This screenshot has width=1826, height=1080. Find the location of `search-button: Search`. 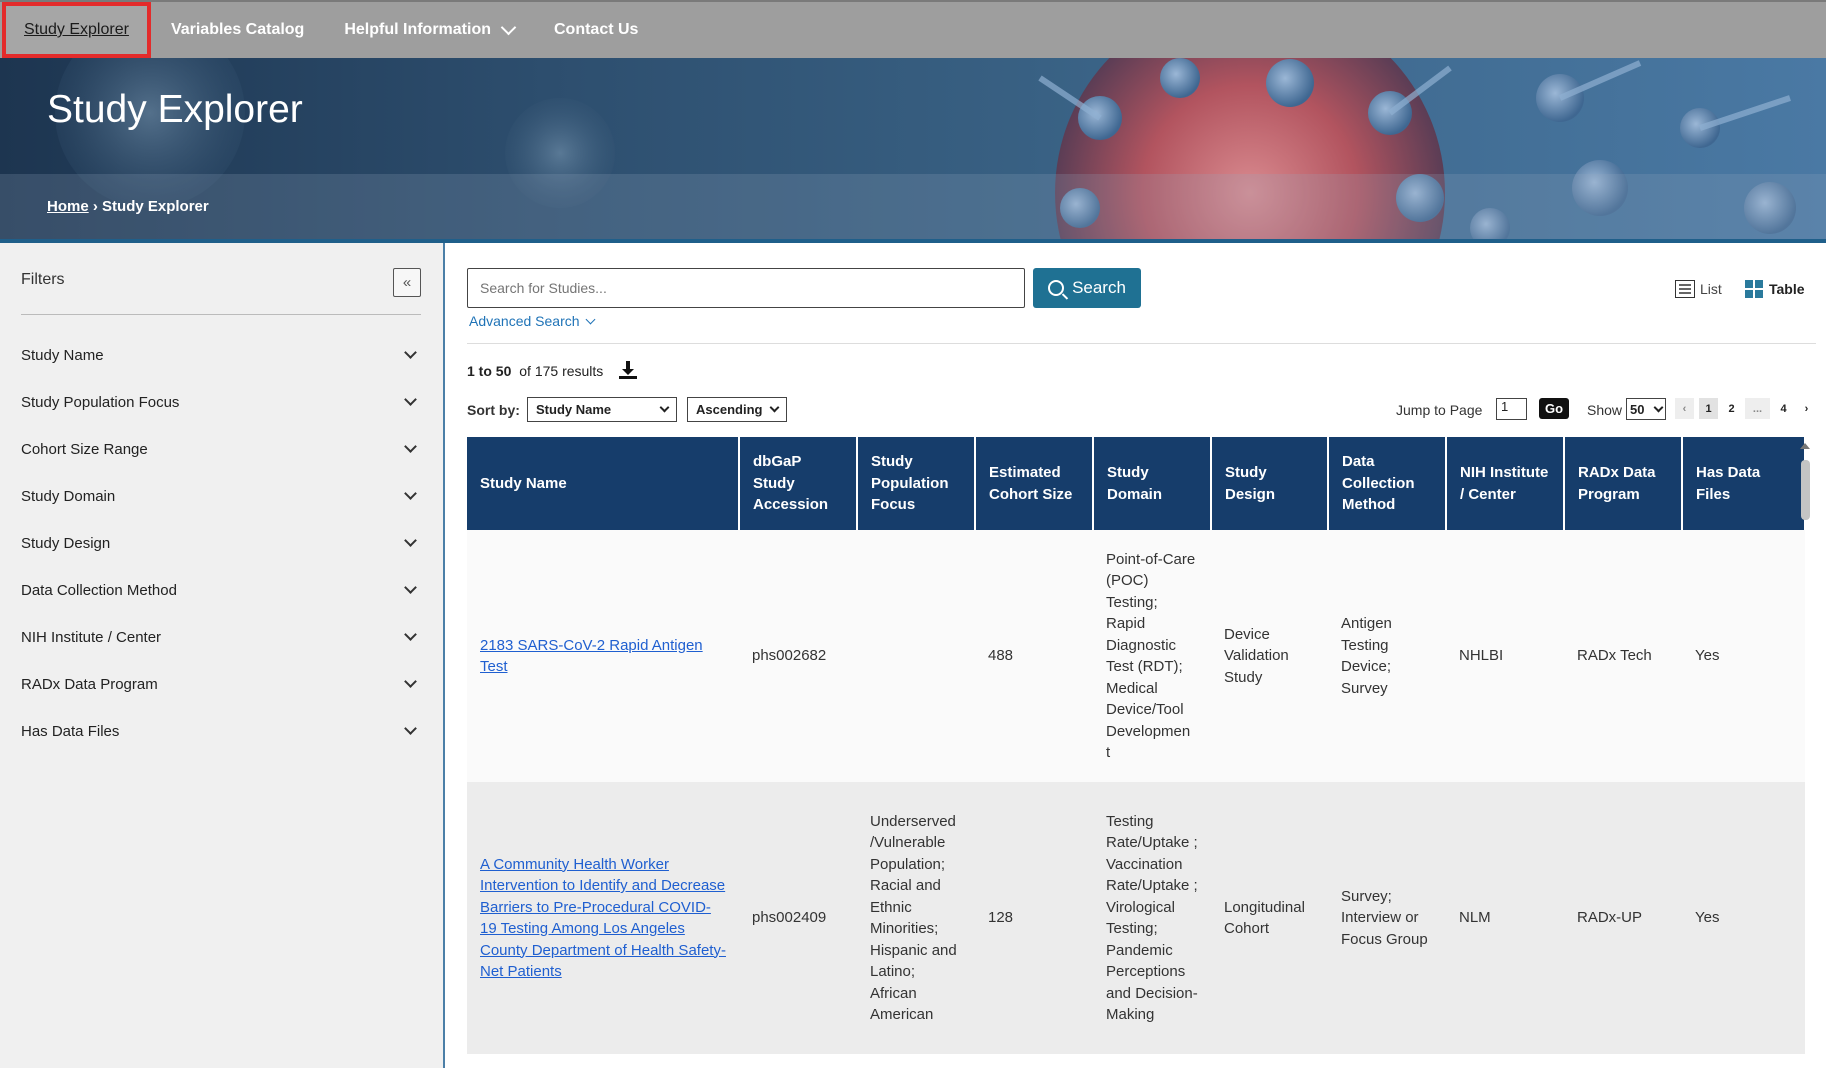

search-button: Search is located at coordinates (1087, 288).